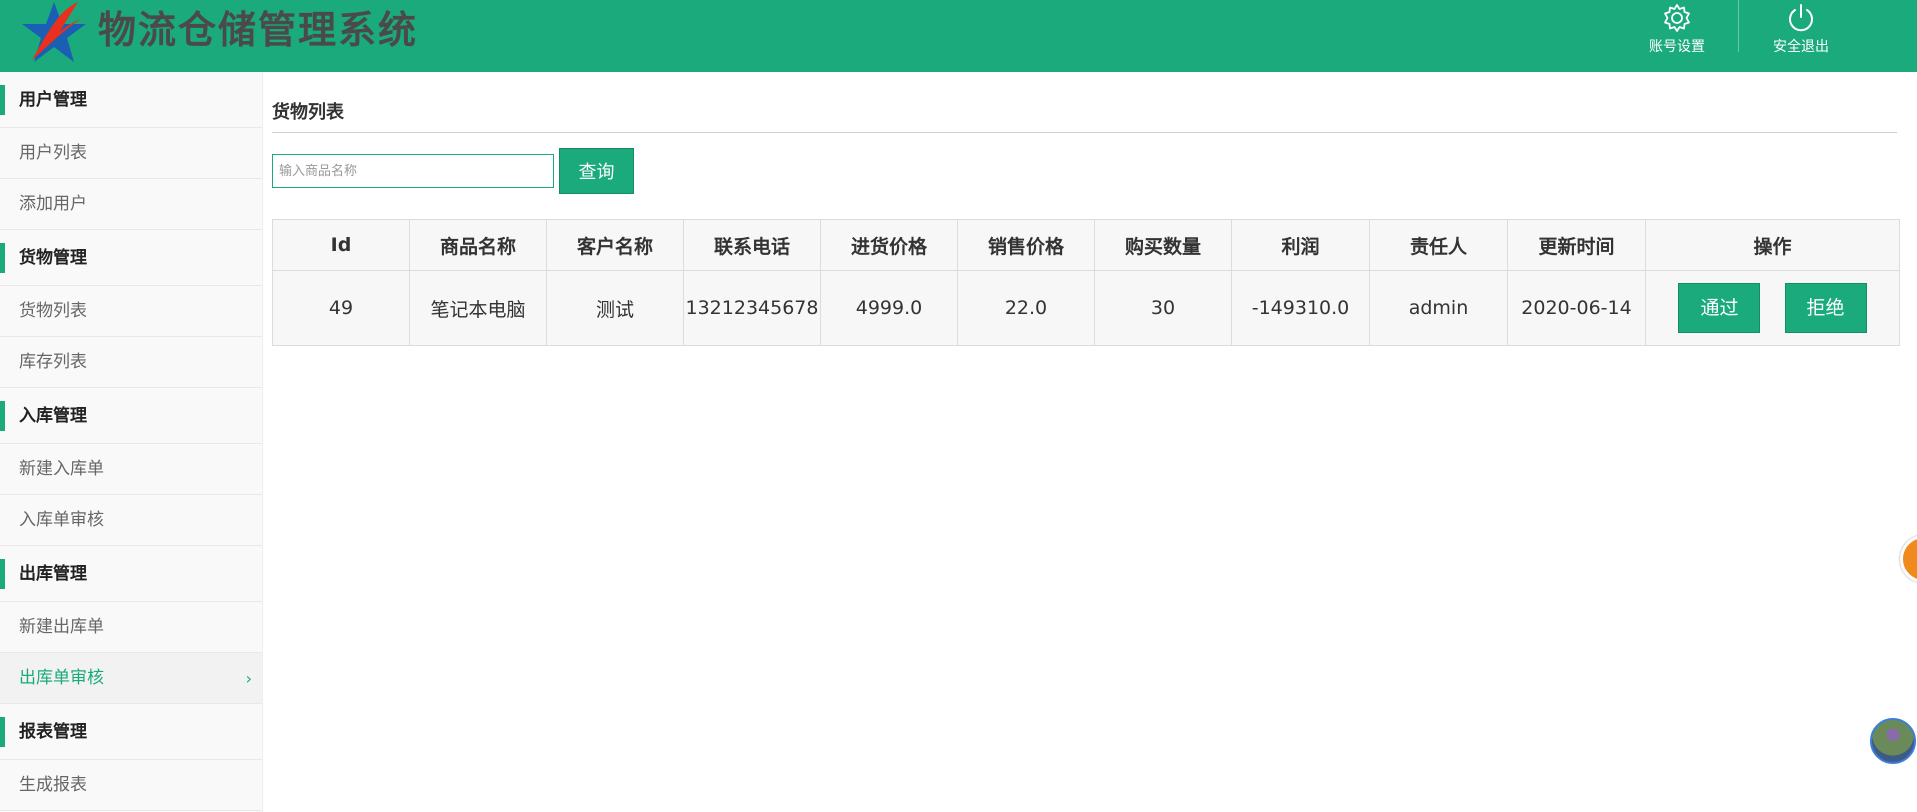 This screenshot has height=812, width=1917. What do you see at coordinates (1893, 741) in the screenshot?
I see `floating-avatar` at bounding box center [1893, 741].